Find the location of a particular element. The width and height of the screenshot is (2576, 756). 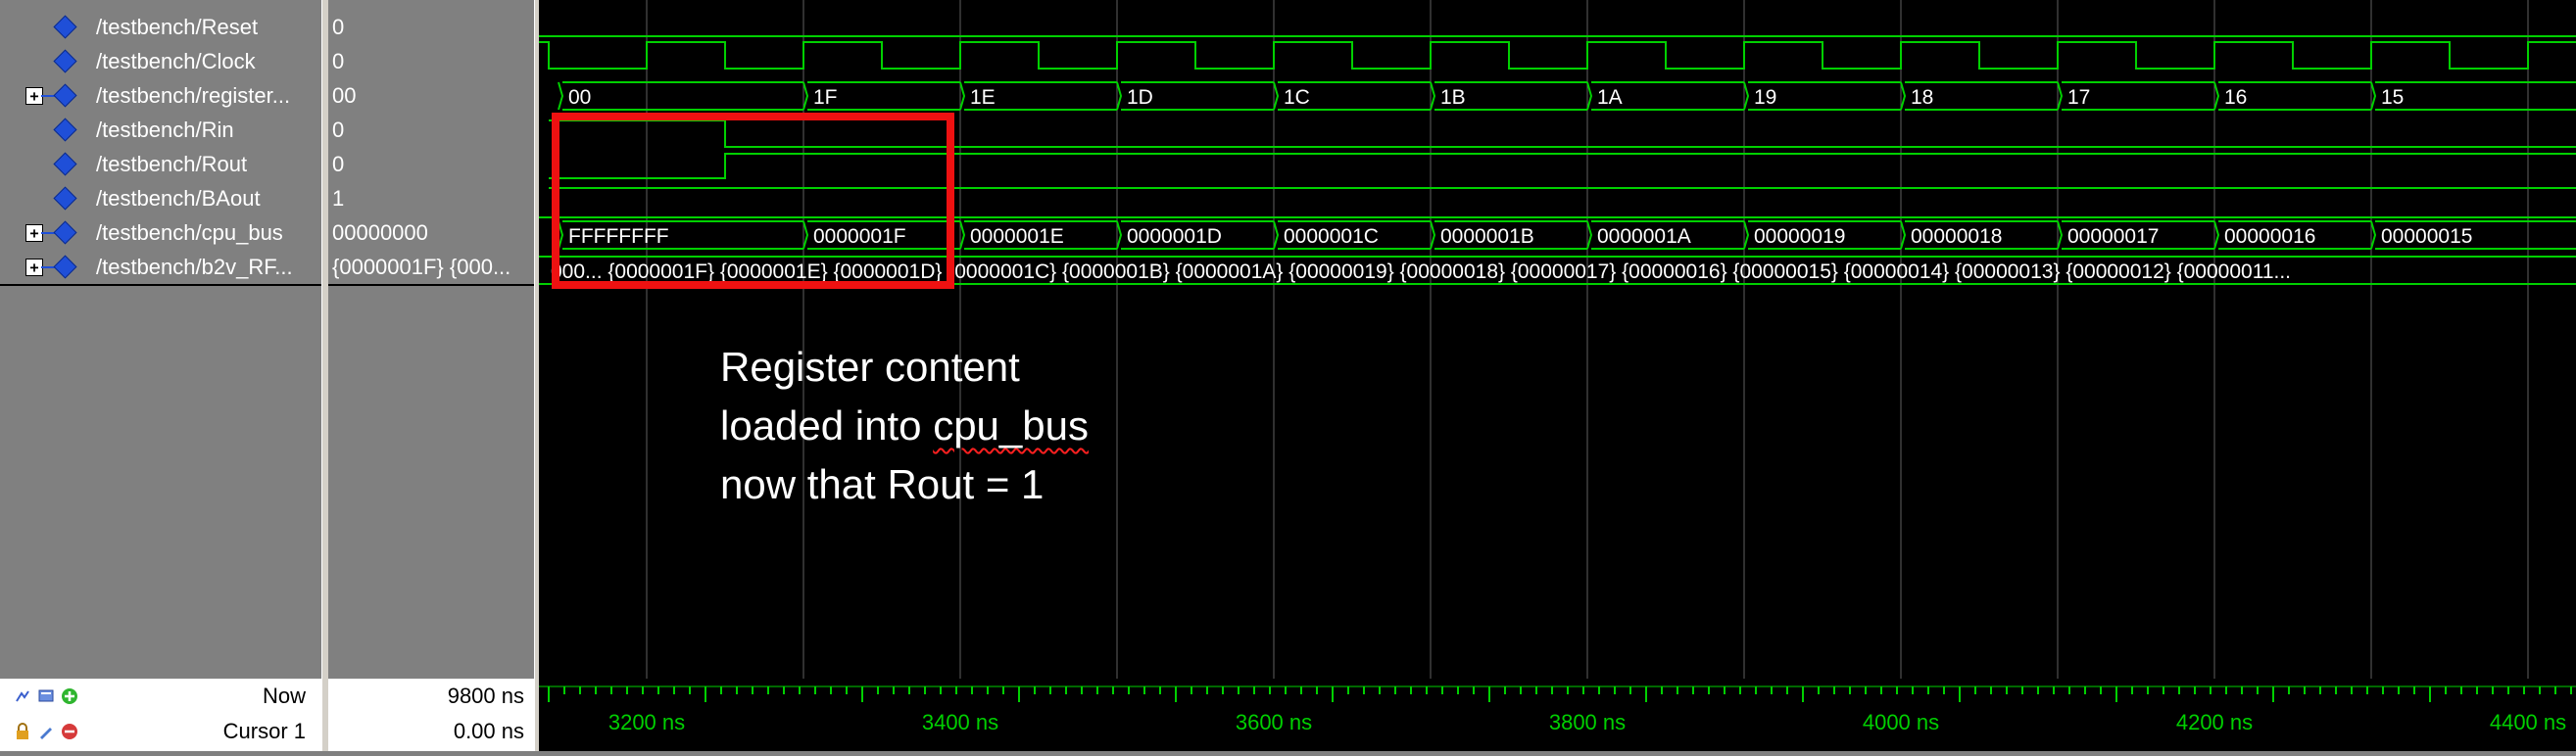

signal-row-baout: /testbench/BAout is located at coordinates (160, 198).